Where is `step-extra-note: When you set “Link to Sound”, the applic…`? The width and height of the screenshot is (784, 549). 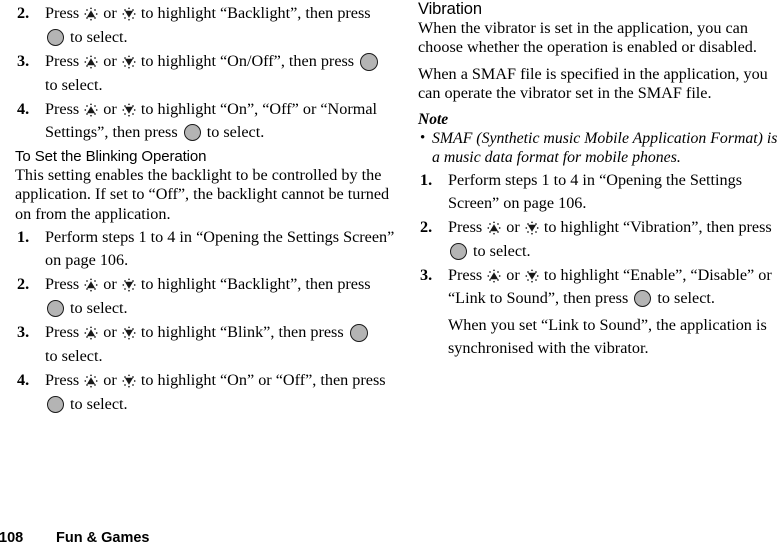
step-extra-note: When you set “Link to Sound”, the applic… is located at coordinates (607, 337).